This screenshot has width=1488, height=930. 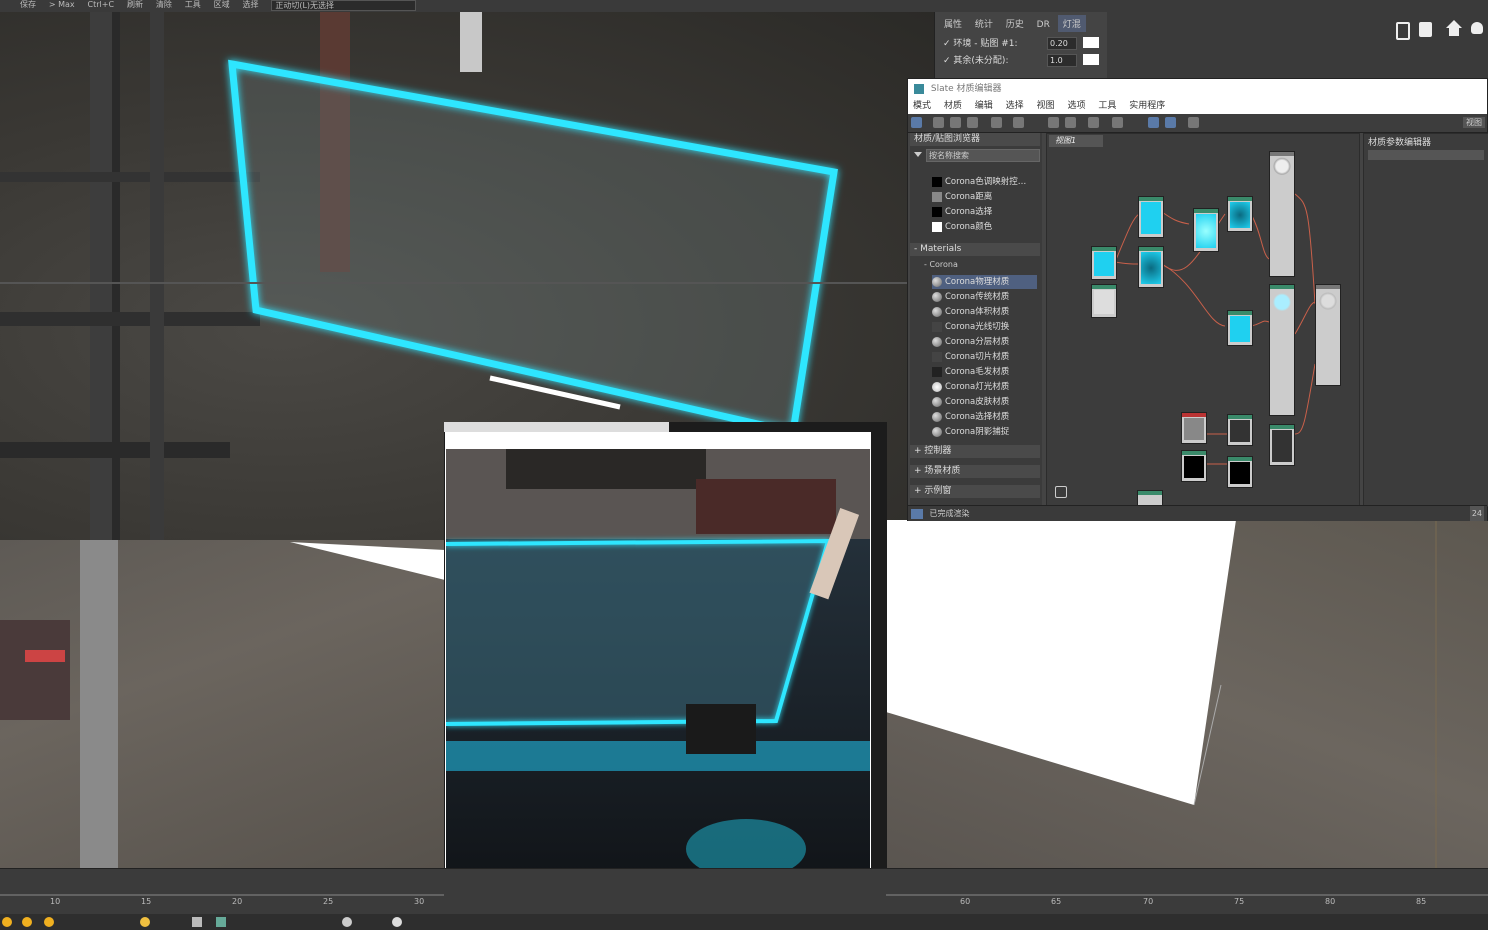 What do you see at coordinates (938, 122) in the screenshot?
I see `pick-material-icon` at bounding box center [938, 122].